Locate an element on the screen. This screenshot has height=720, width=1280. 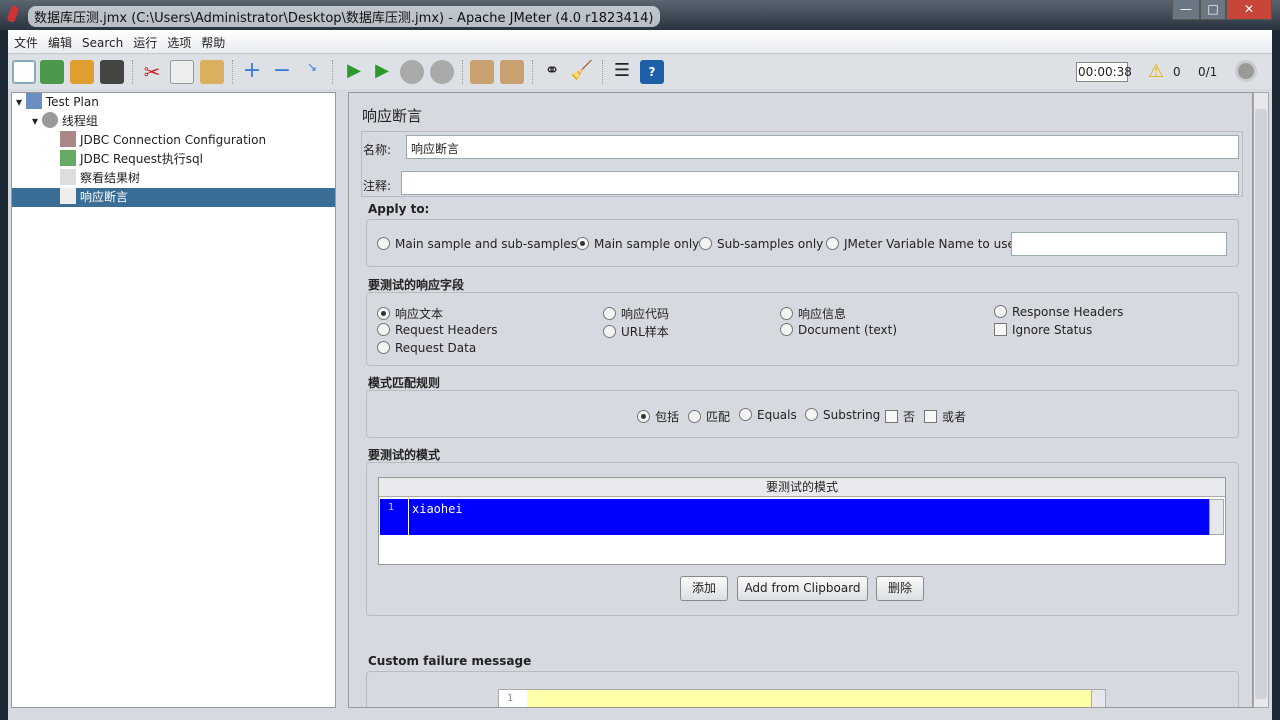
pipette-icon is located at coordinates (68, 158).